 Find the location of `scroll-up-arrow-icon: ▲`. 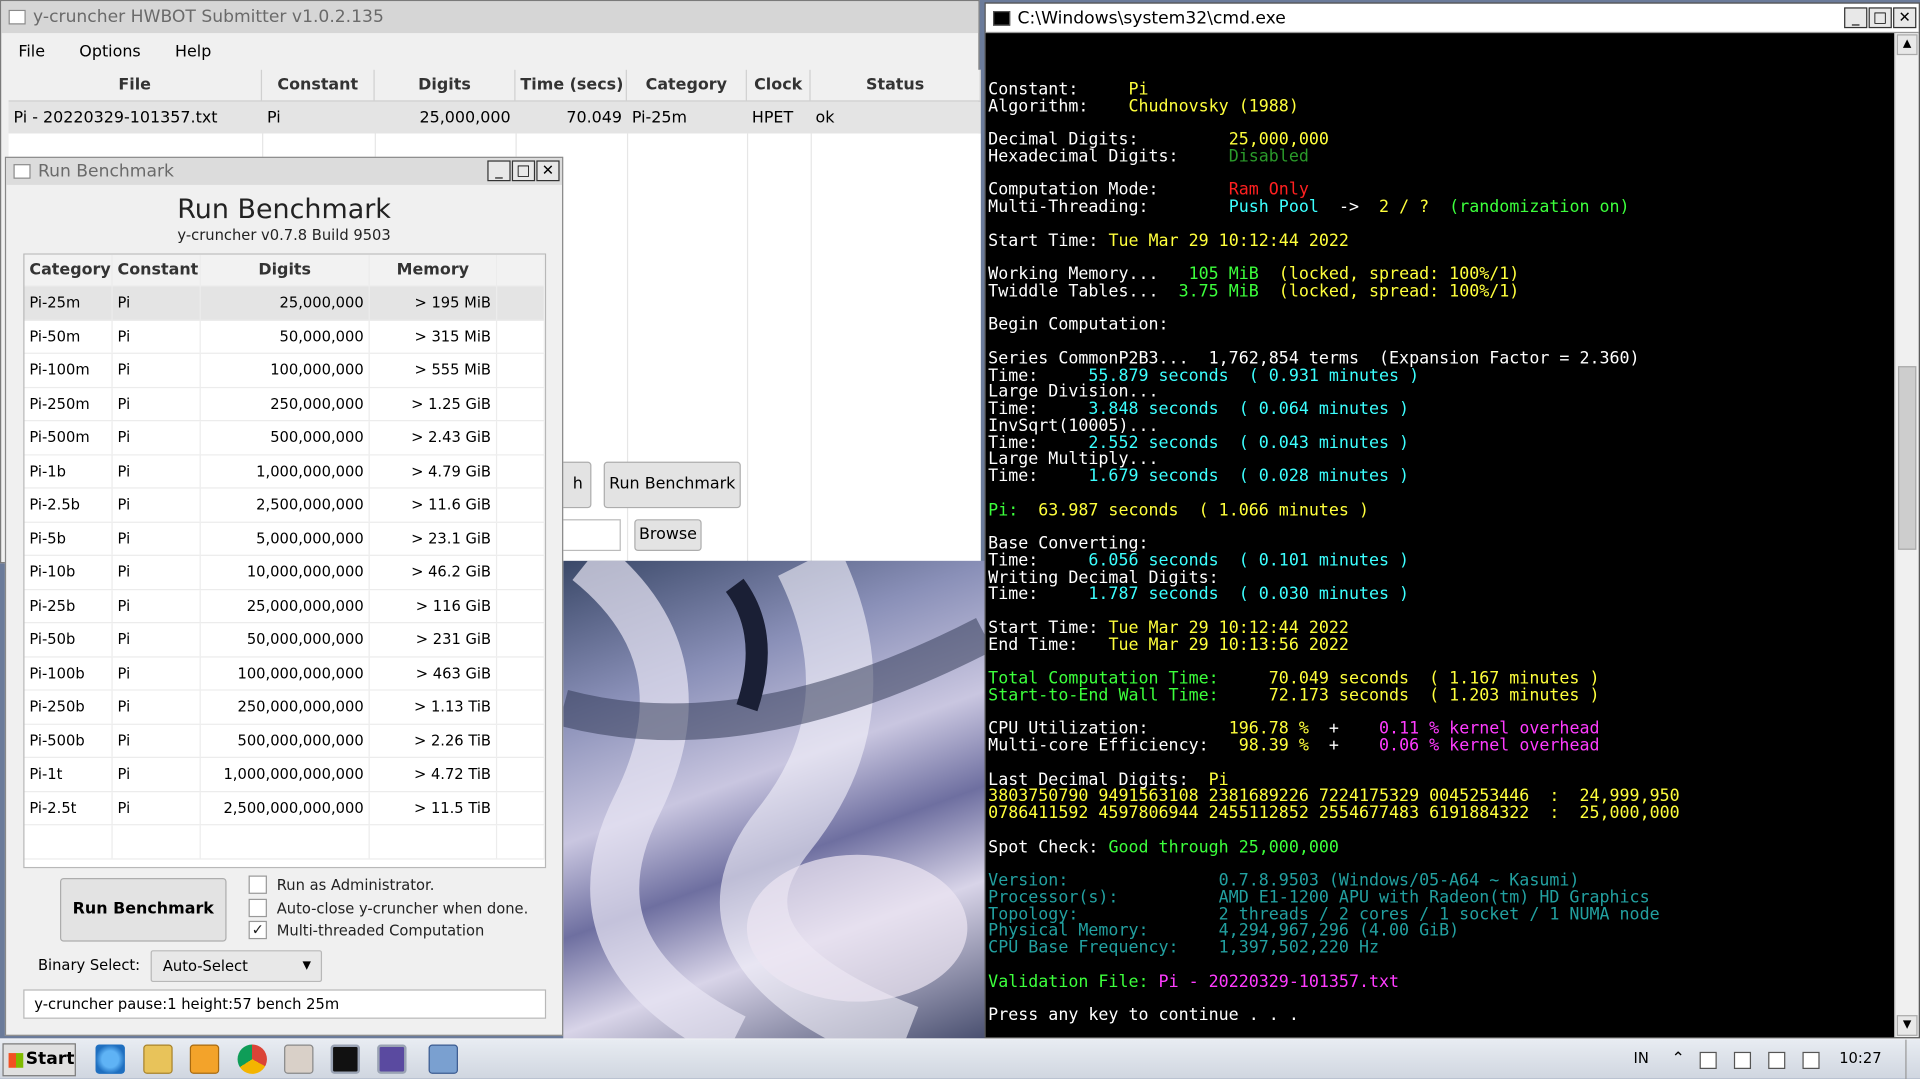

scroll-up-arrow-icon: ▲ is located at coordinates (1907, 45).